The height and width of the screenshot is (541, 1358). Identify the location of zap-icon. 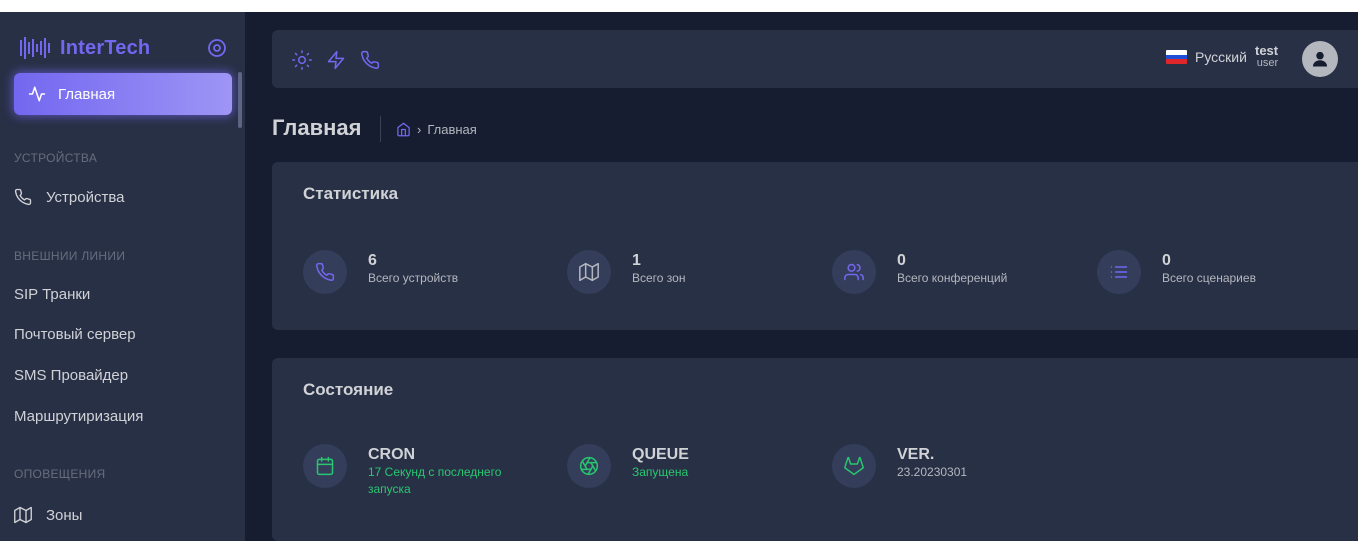
(336, 60).